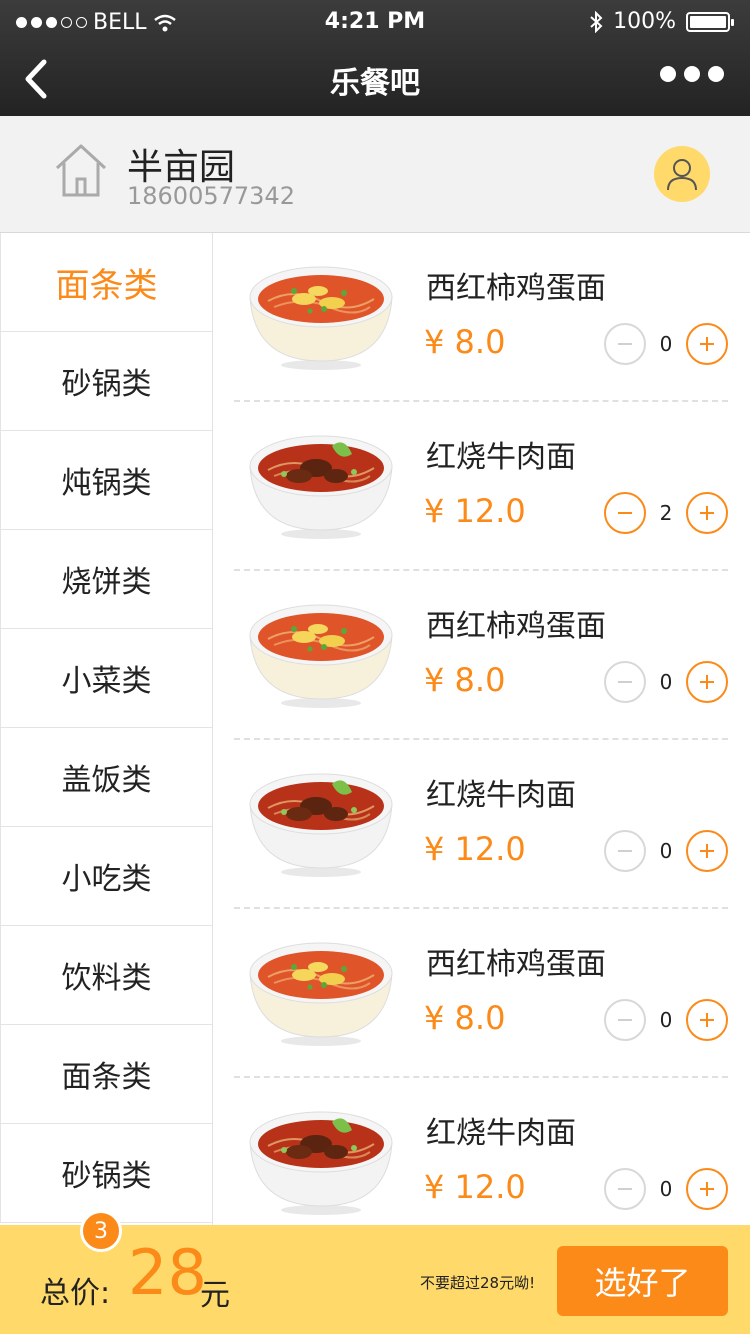 The image size is (750, 1334). I want to click on category-item: 饮料类, so click(106, 975).